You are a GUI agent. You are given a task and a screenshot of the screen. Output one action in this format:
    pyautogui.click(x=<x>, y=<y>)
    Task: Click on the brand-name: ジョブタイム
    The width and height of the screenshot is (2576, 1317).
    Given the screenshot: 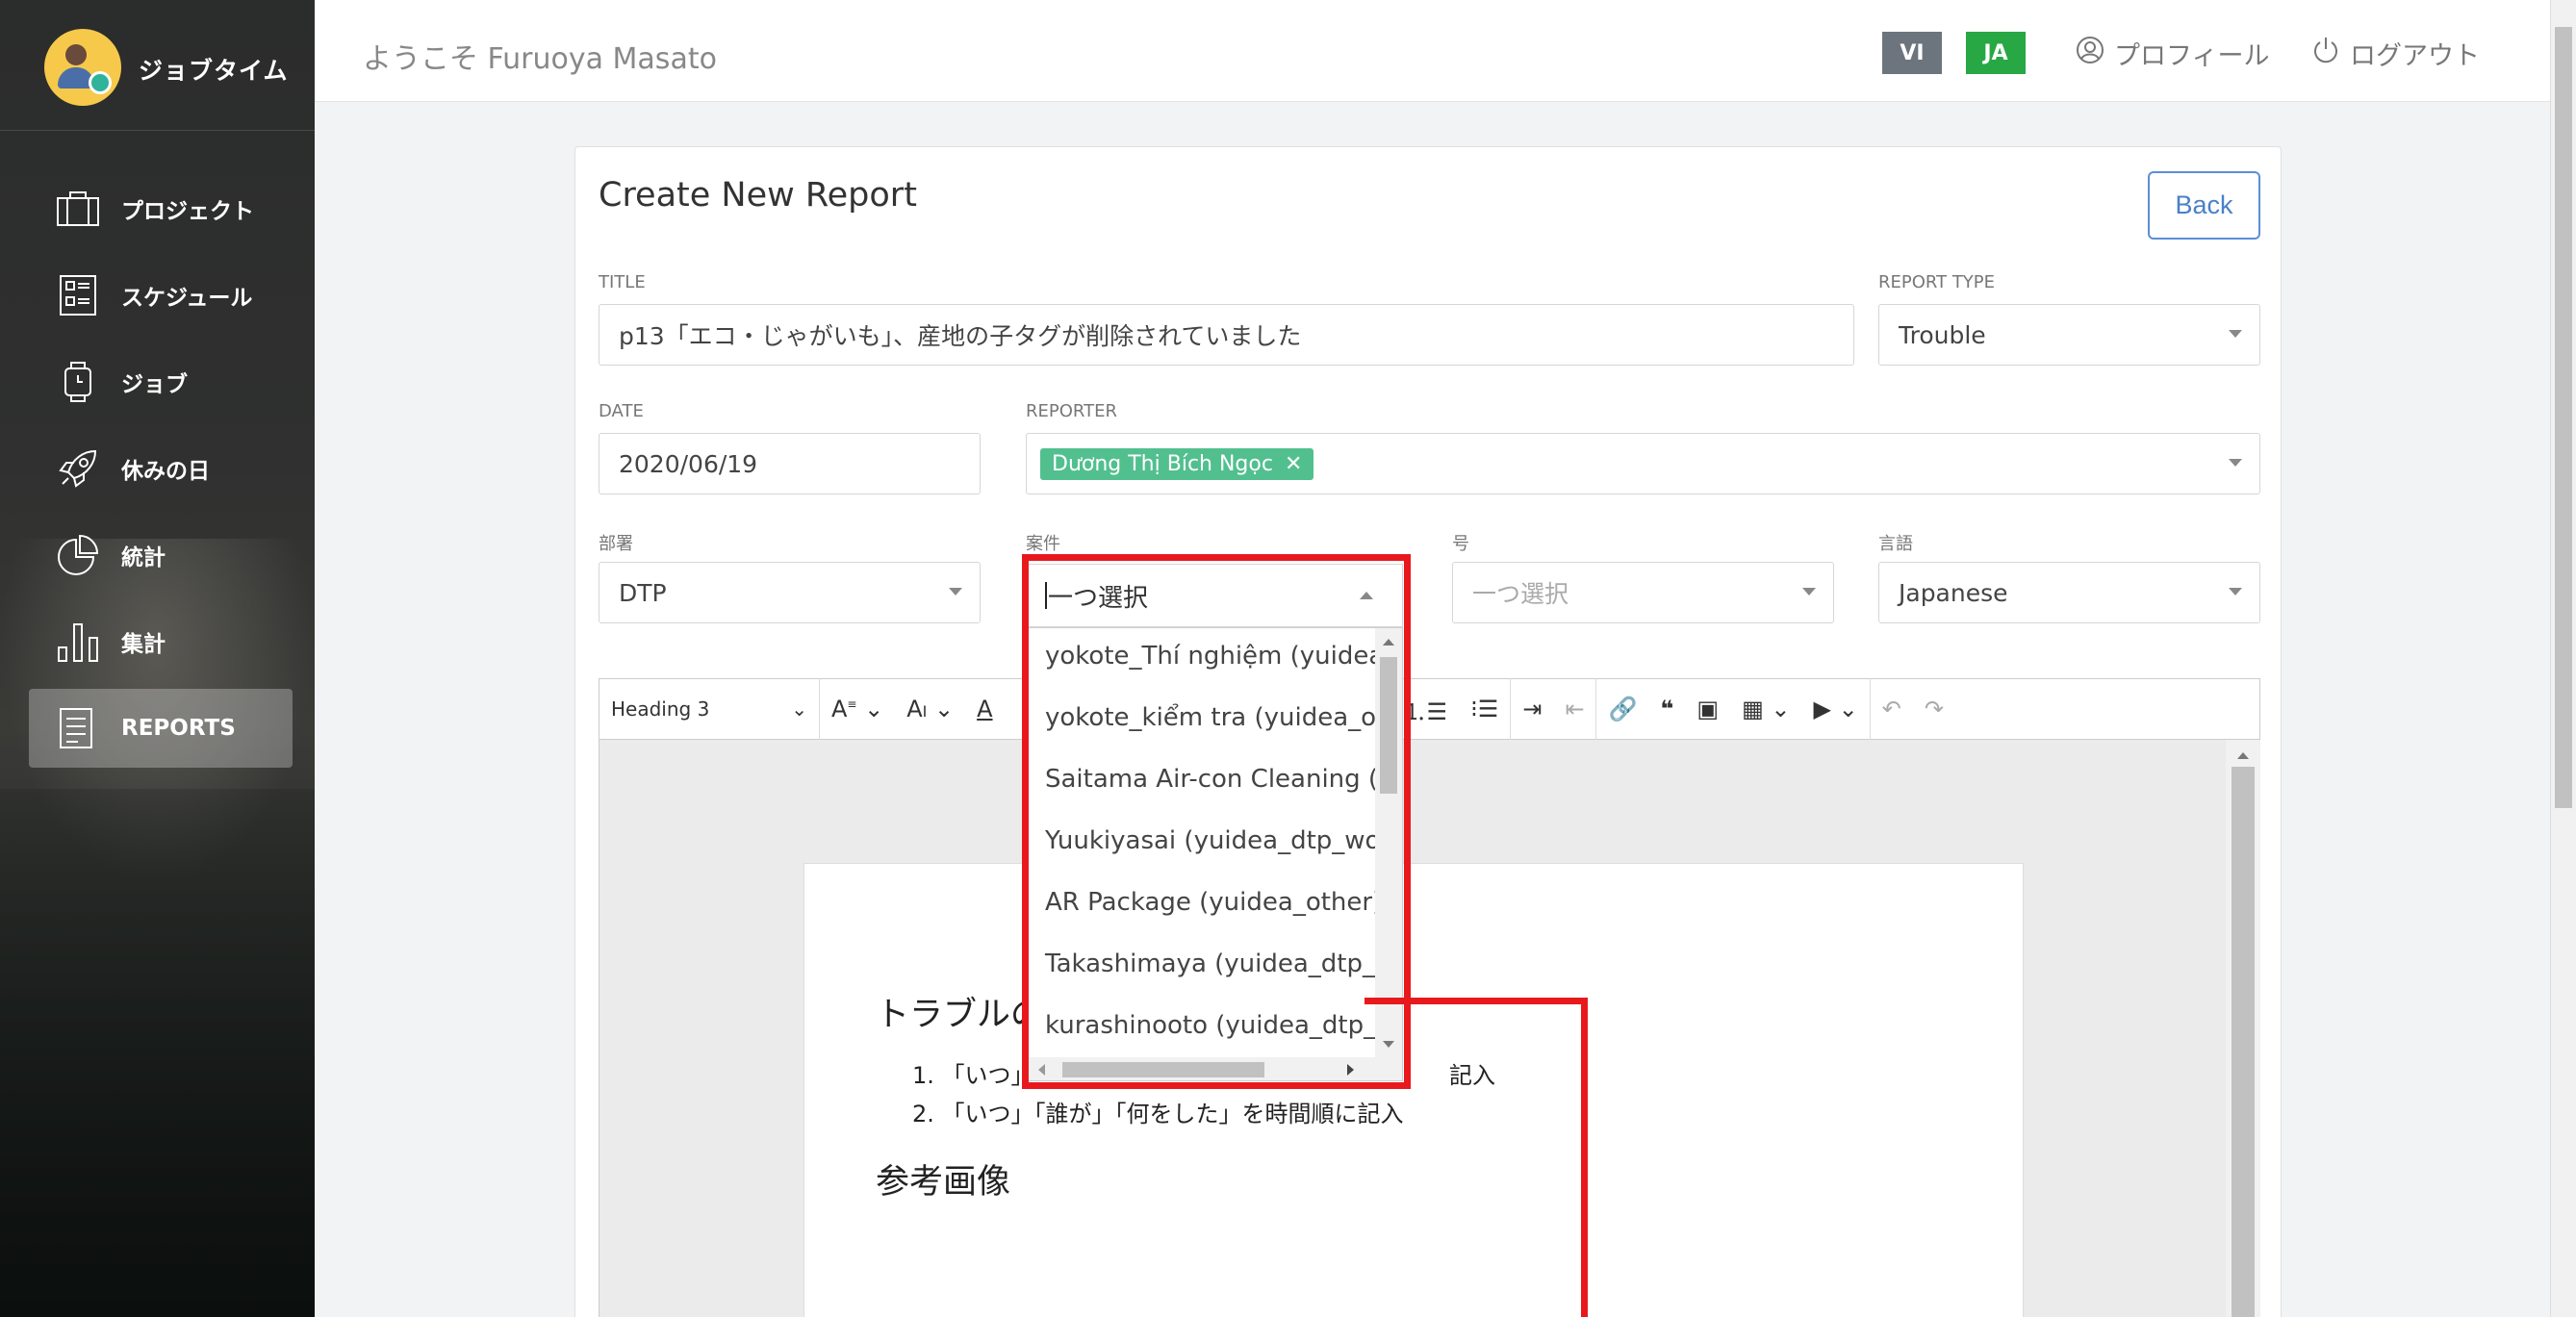 What is the action you would take?
    pyautogui.click(x=214, y=71)
    